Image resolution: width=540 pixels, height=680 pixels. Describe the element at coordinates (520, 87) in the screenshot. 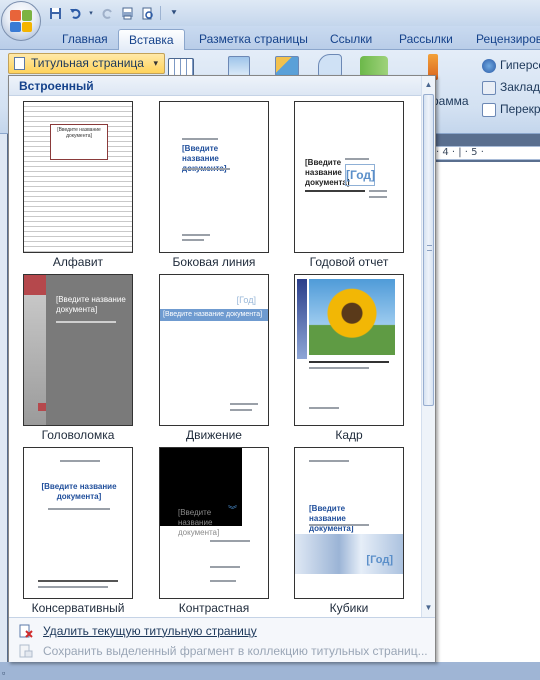

I see `bookmark-button: Закладк` at that location.